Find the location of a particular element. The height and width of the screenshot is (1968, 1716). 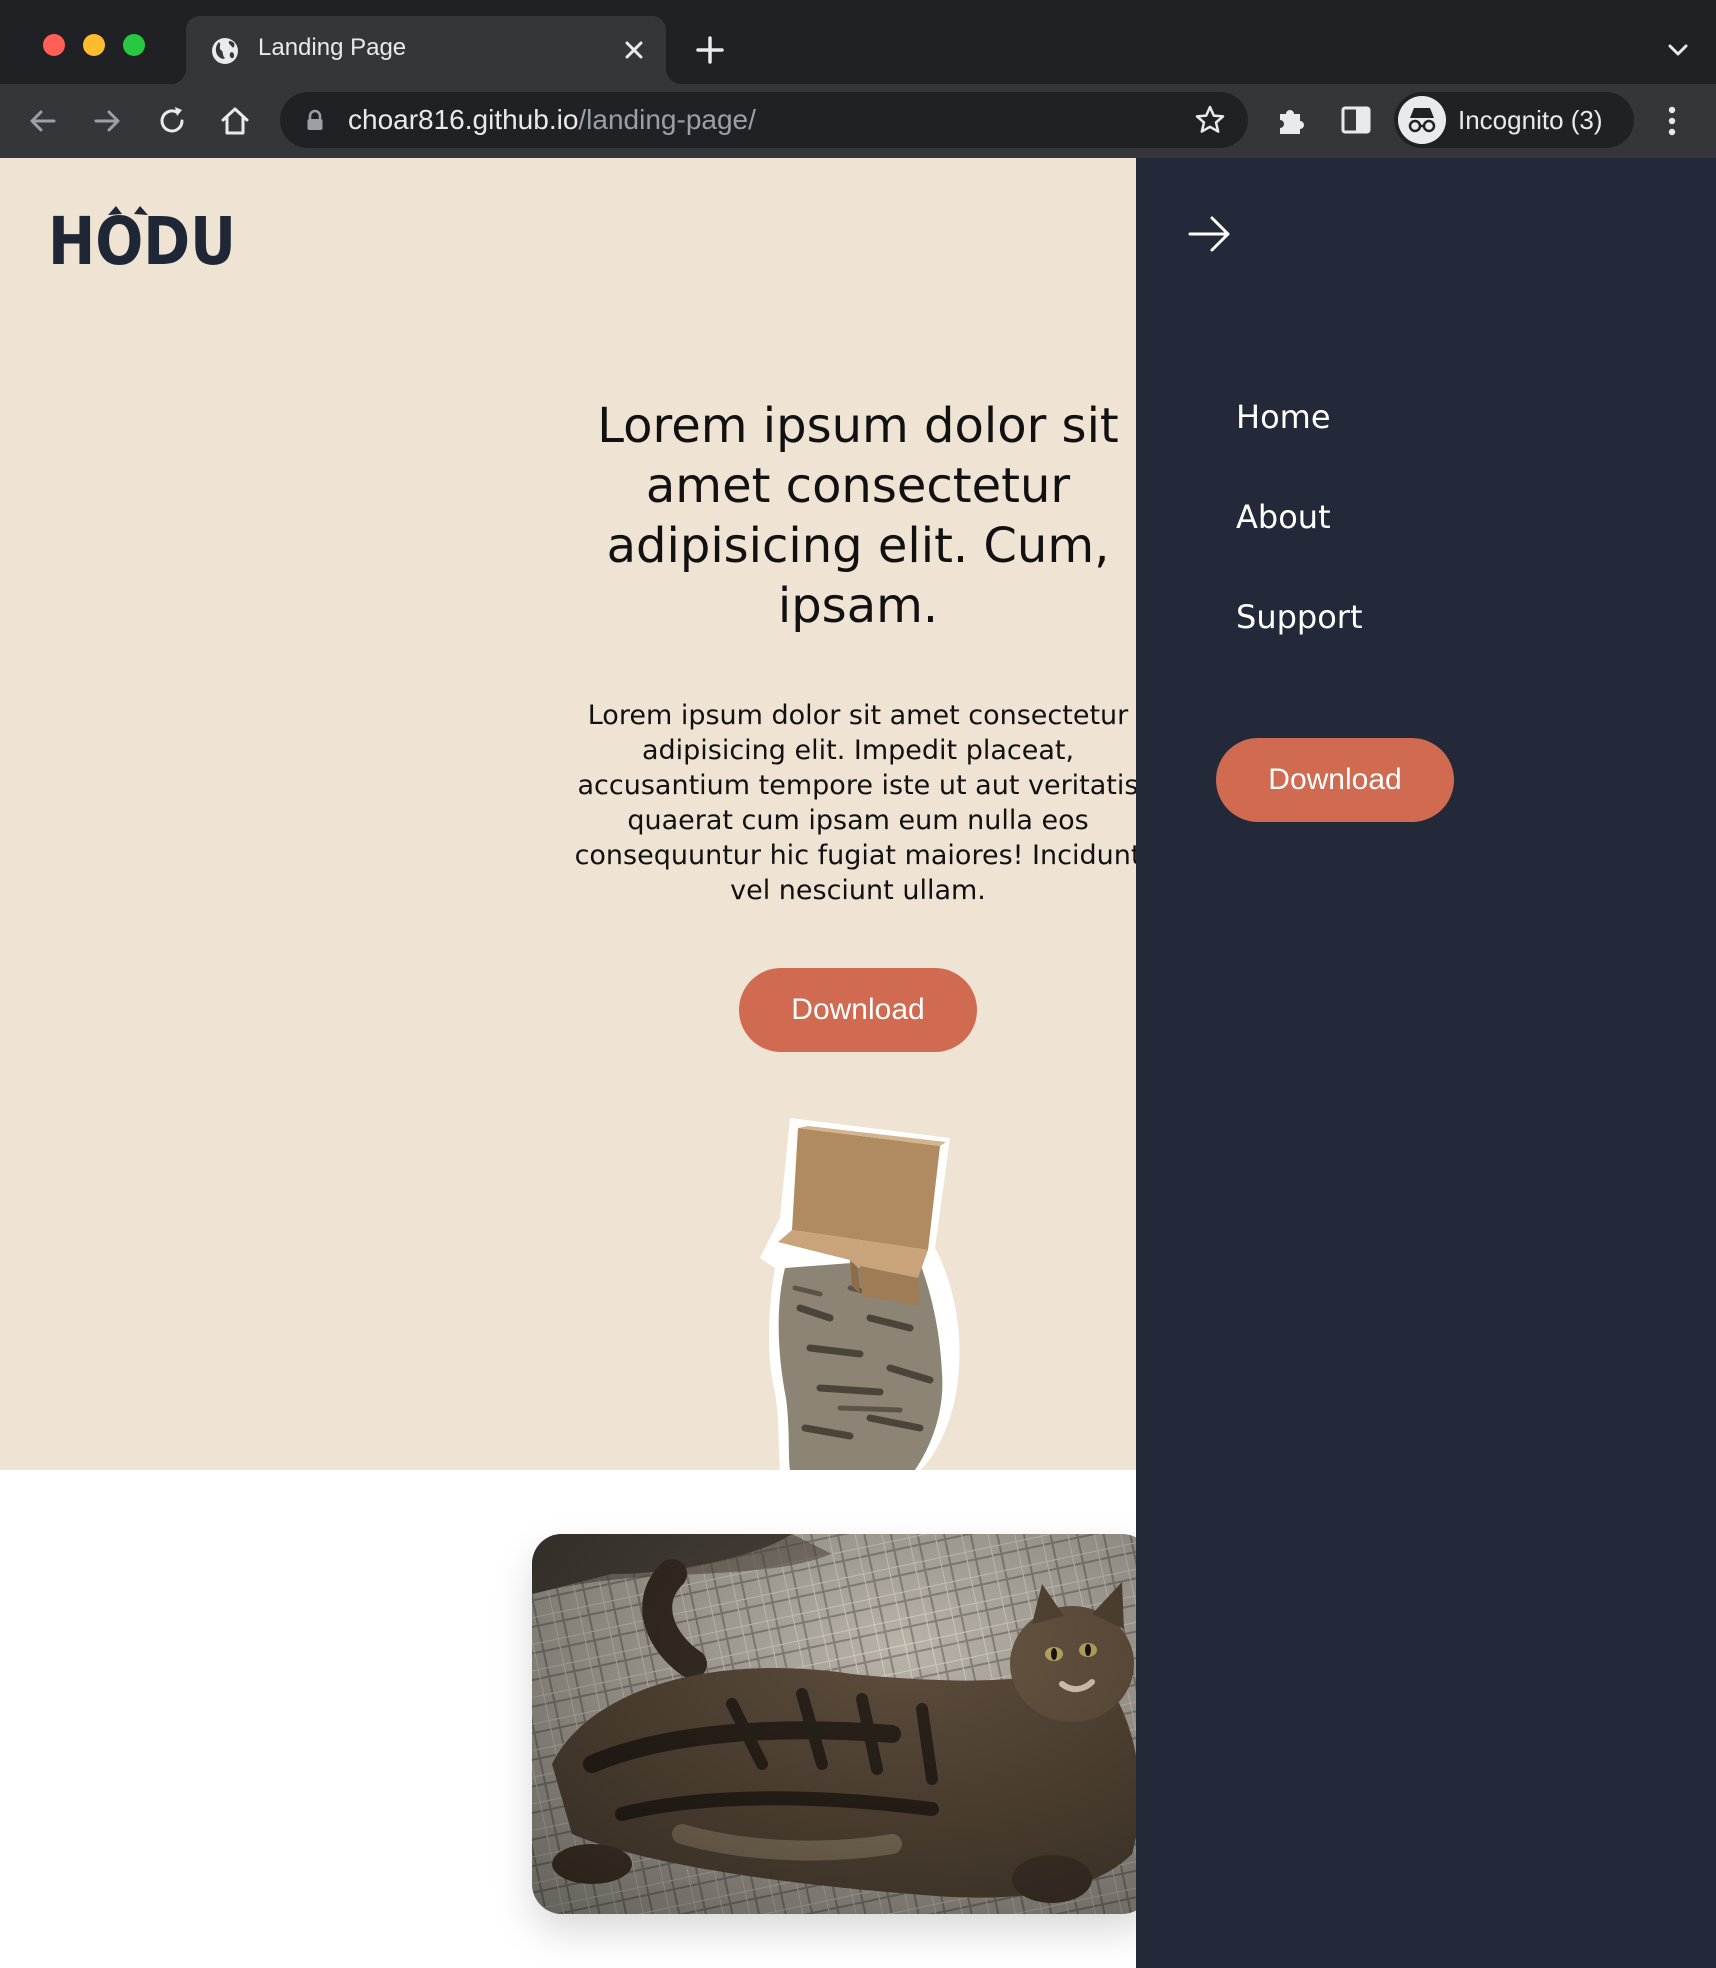

side-menu-download-button: Download is located at coordinates (1335, 780).